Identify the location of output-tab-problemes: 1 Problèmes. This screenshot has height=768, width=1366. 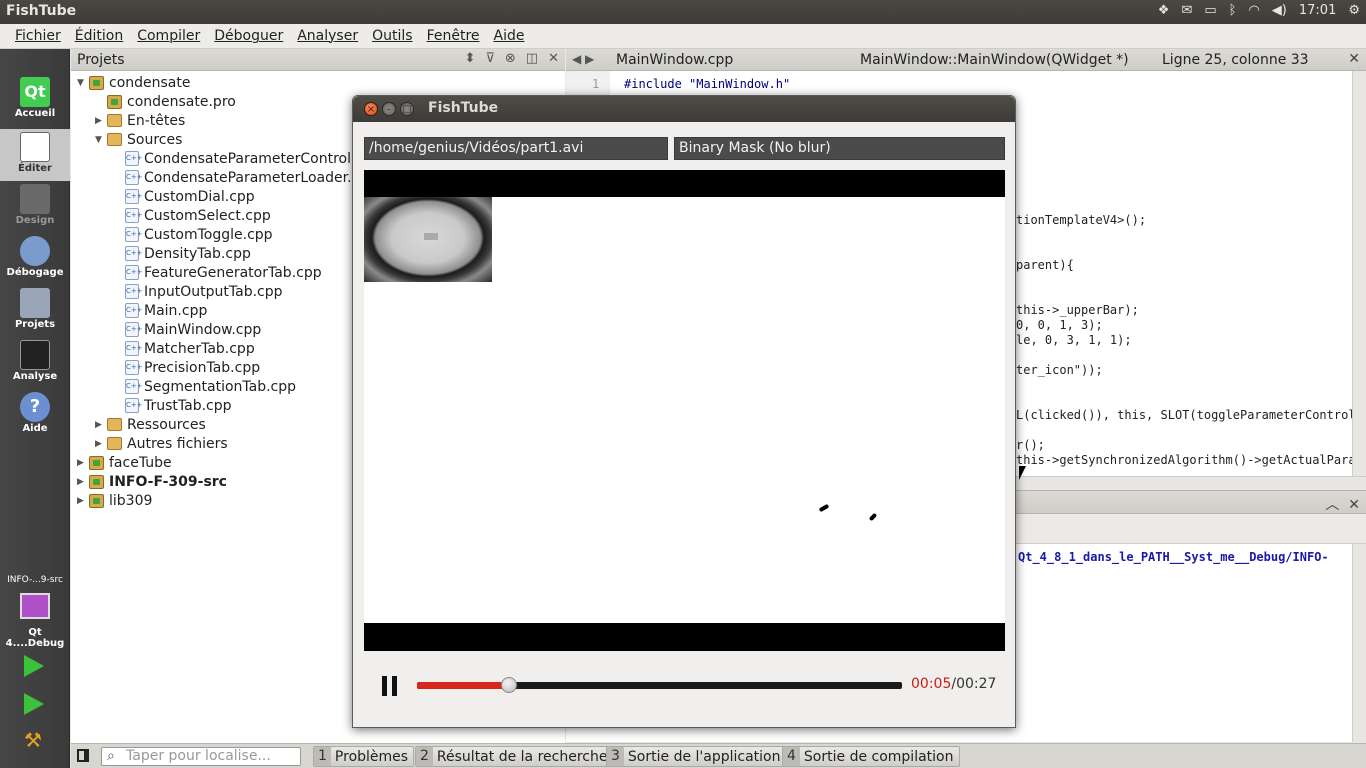
(364, 756).